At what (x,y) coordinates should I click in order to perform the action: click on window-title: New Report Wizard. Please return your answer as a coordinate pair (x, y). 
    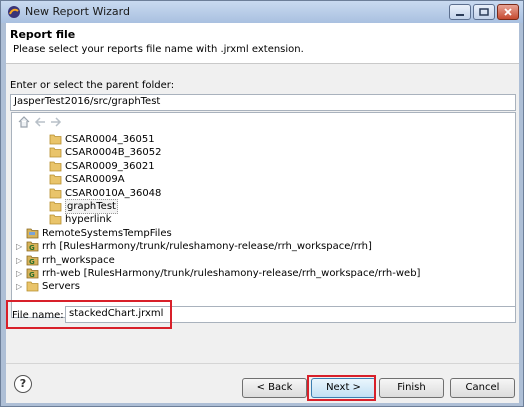
    Looking at the image, I should click on (77, 11).